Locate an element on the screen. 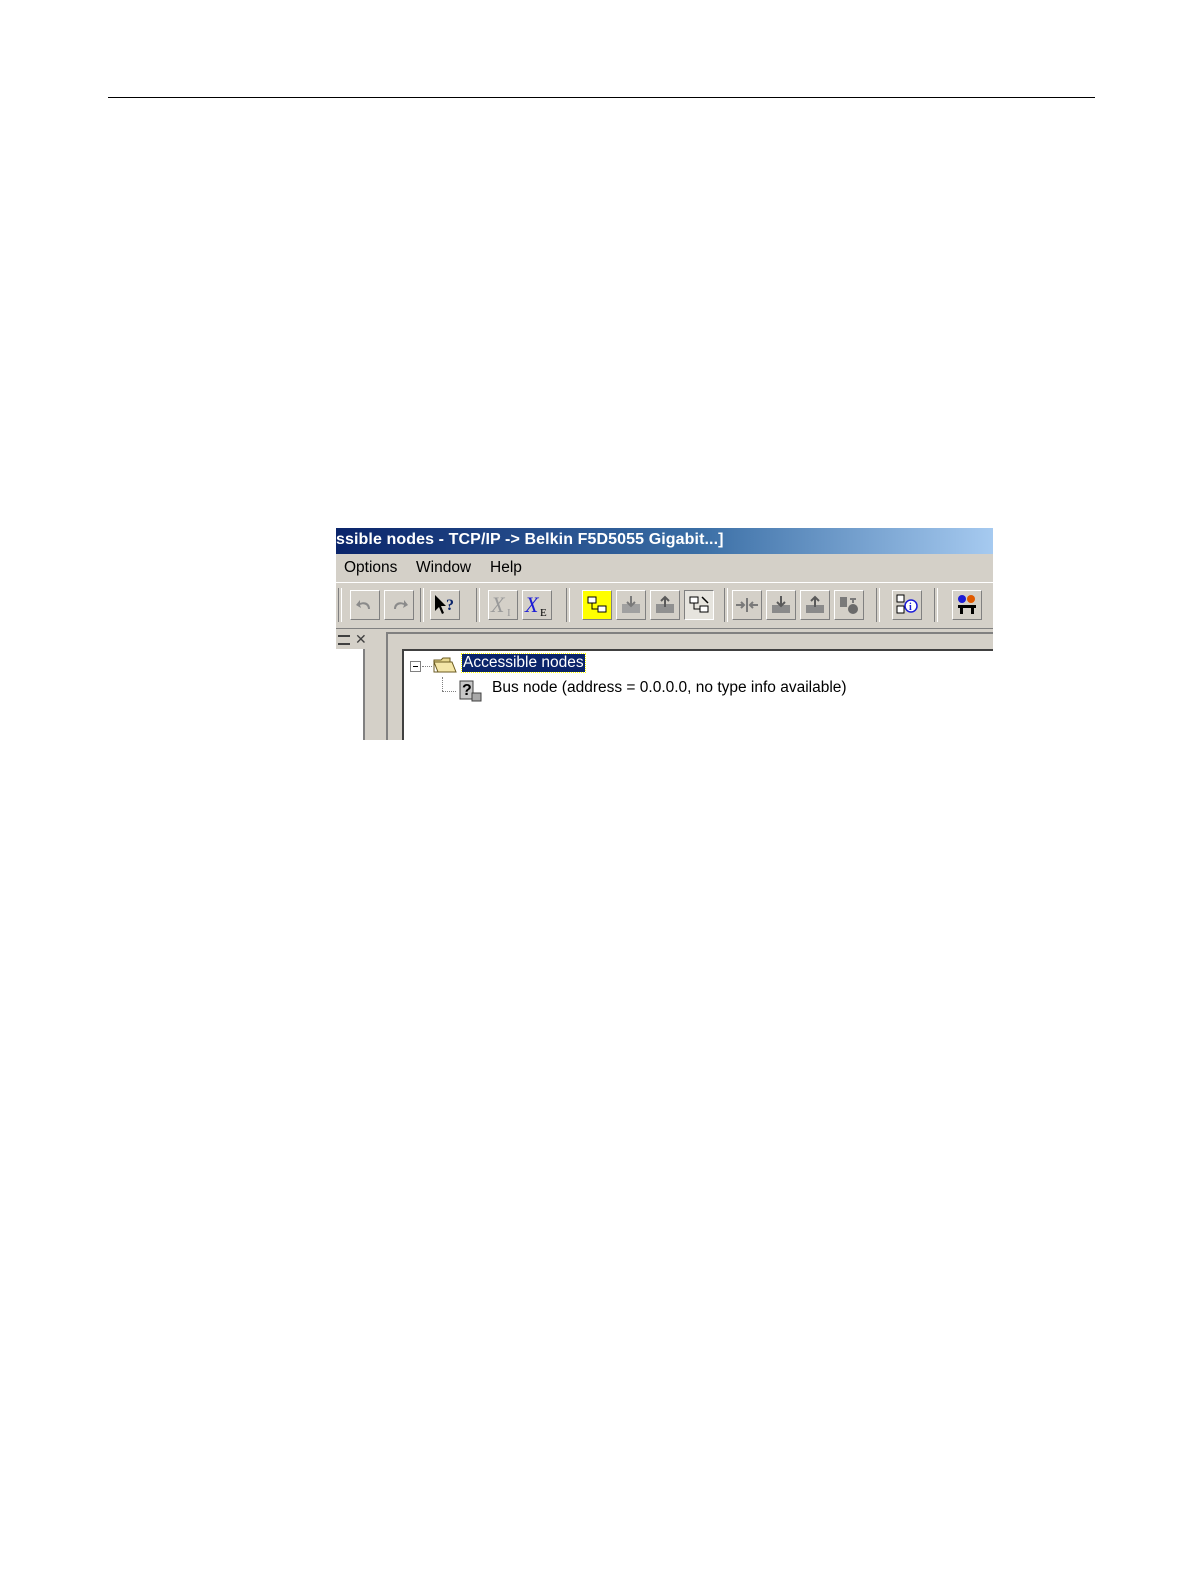 This screenshot has height=1587, width=1191. menu-options: Options is located at coordinates (370, 568).